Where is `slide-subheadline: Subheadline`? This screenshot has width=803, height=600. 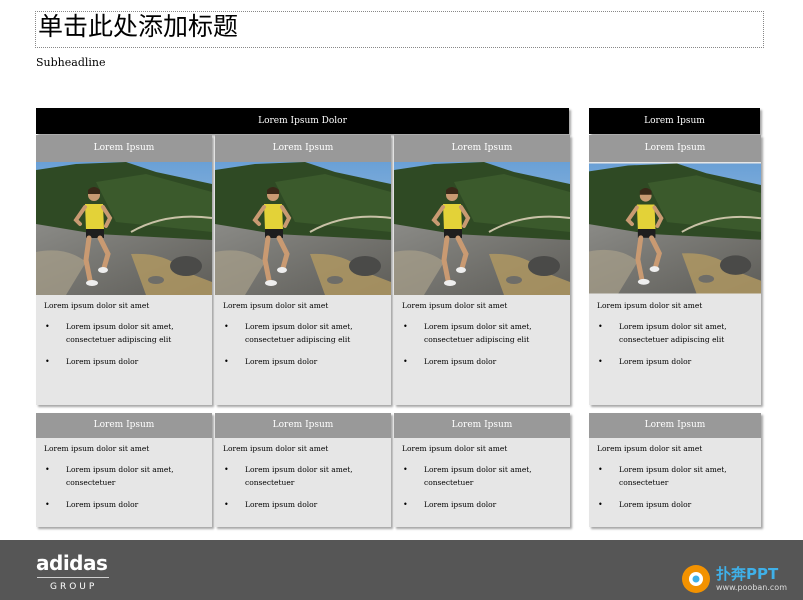 slide-subheadline: Subheadline is located at coordinates (71, 62).